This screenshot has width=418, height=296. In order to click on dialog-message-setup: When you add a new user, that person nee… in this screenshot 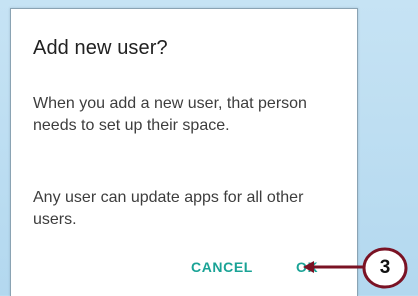, I will do `click(170, 114)`.